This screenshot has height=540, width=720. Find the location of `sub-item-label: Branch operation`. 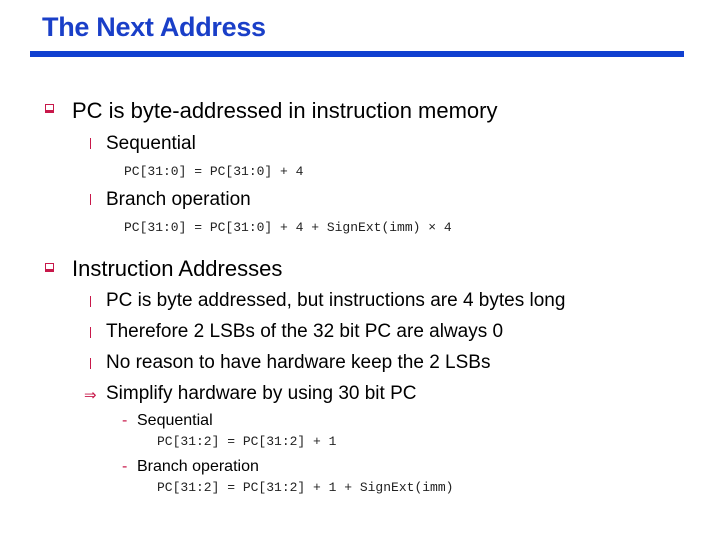

sub-item-label: Branch operation is located at coordinates (198, 466).